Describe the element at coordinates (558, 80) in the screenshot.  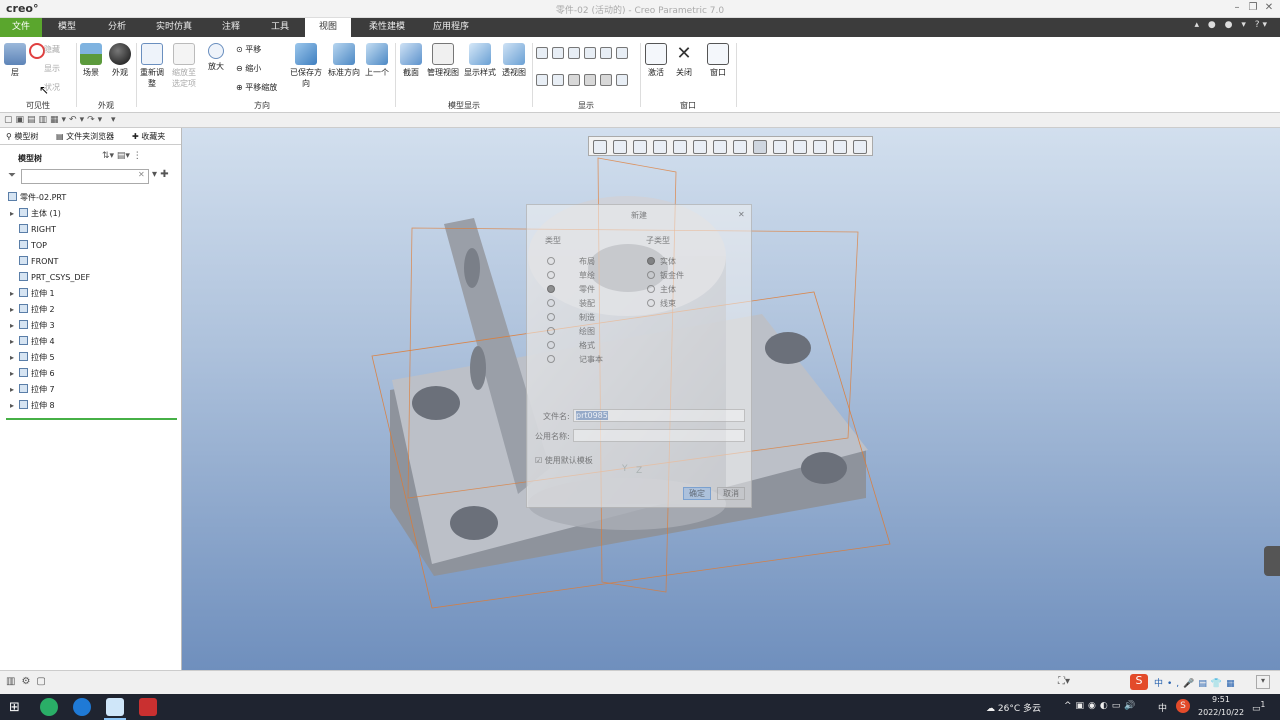
I see `axis-tag-icon` at that location.